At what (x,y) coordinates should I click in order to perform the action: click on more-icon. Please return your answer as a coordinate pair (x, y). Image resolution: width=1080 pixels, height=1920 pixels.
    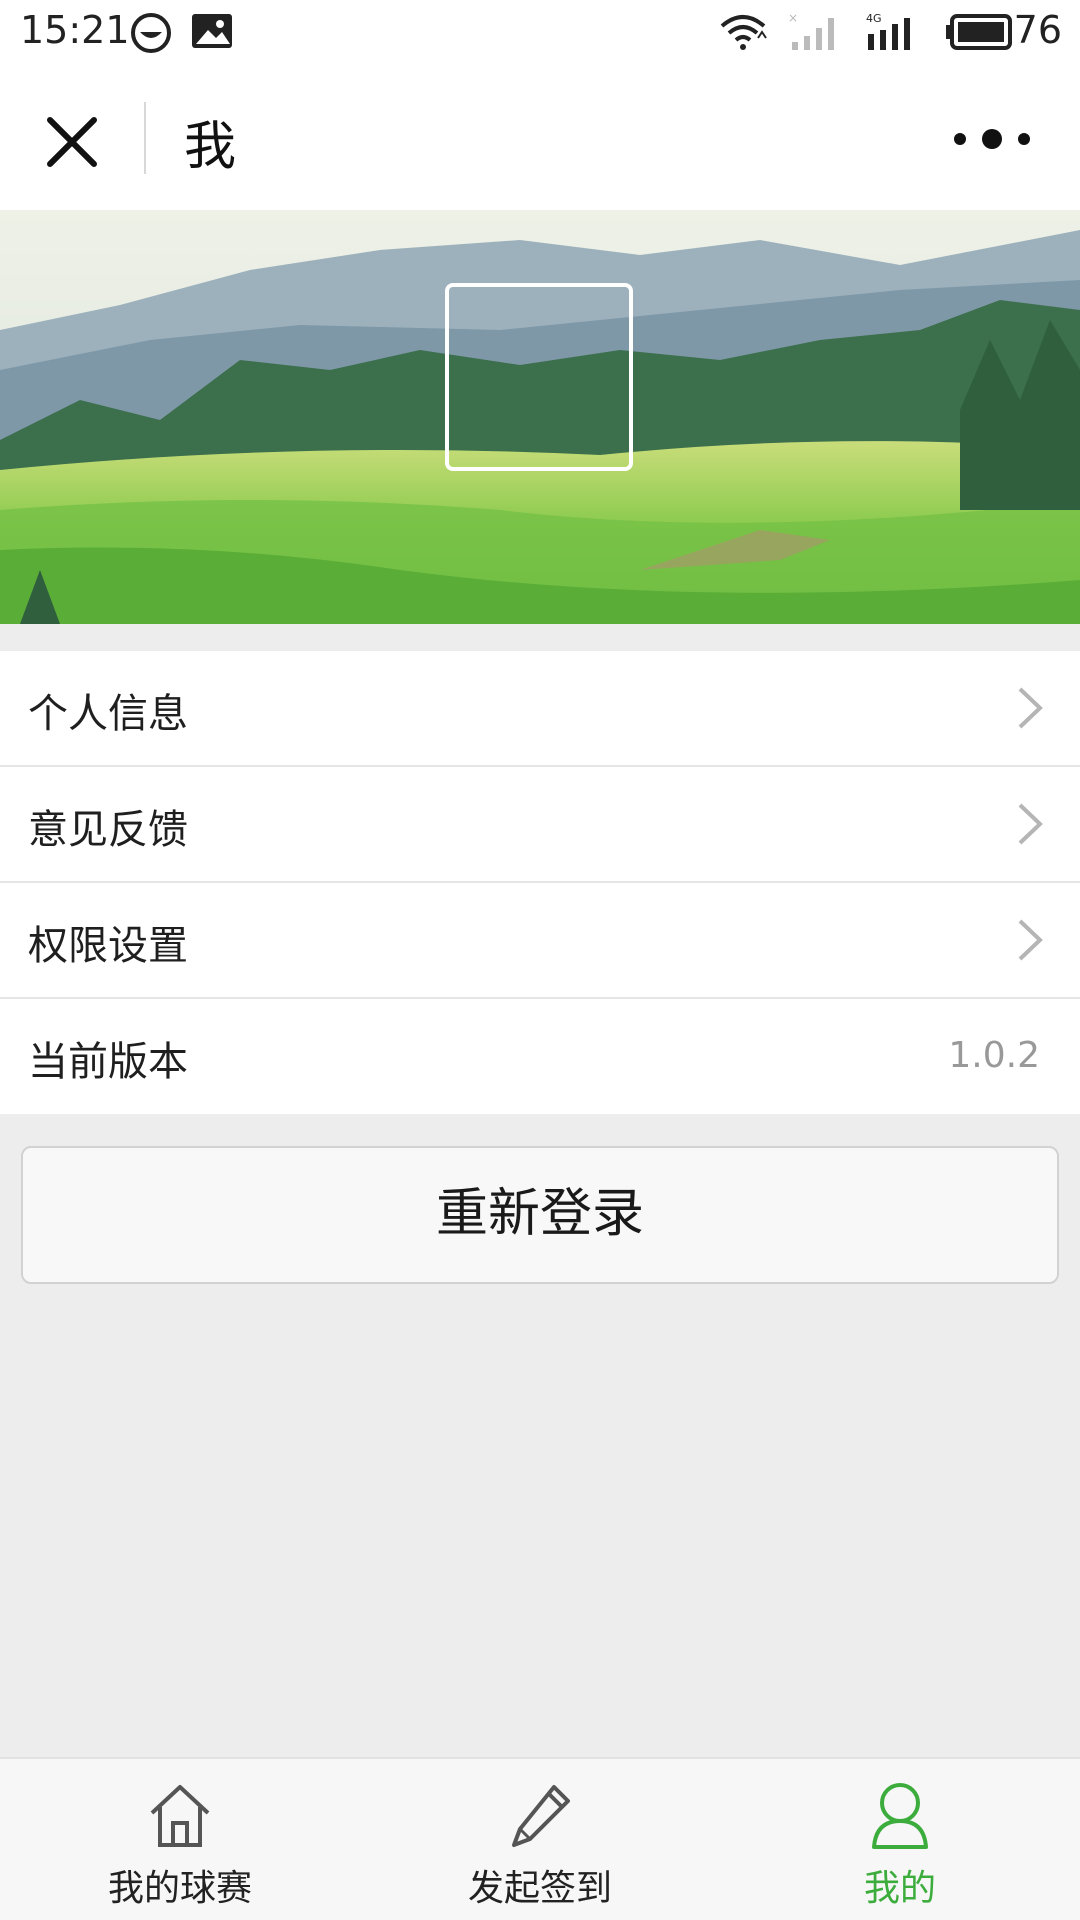
    Looking at the image, I should click on (992, 139).